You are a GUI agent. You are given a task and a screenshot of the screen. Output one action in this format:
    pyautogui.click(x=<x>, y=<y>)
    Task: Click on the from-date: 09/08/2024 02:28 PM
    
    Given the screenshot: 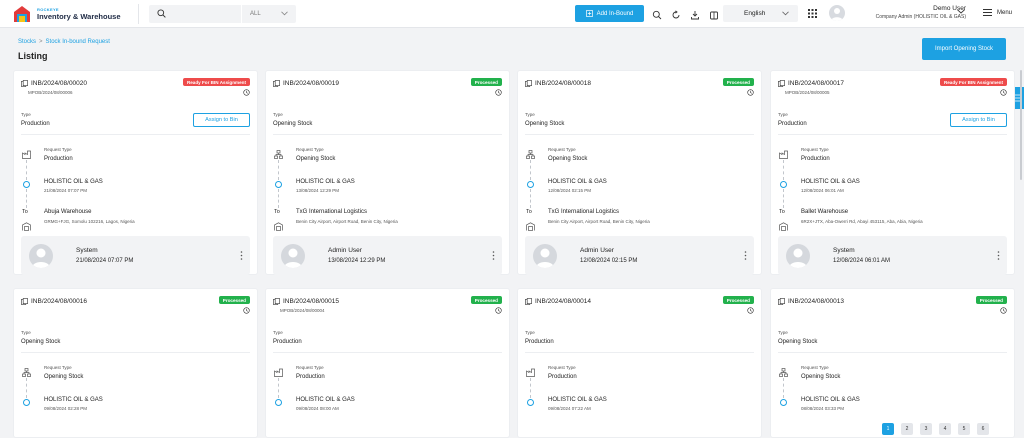 What is the action you would take?
    pyautogui.click(x=66, y=408)
    